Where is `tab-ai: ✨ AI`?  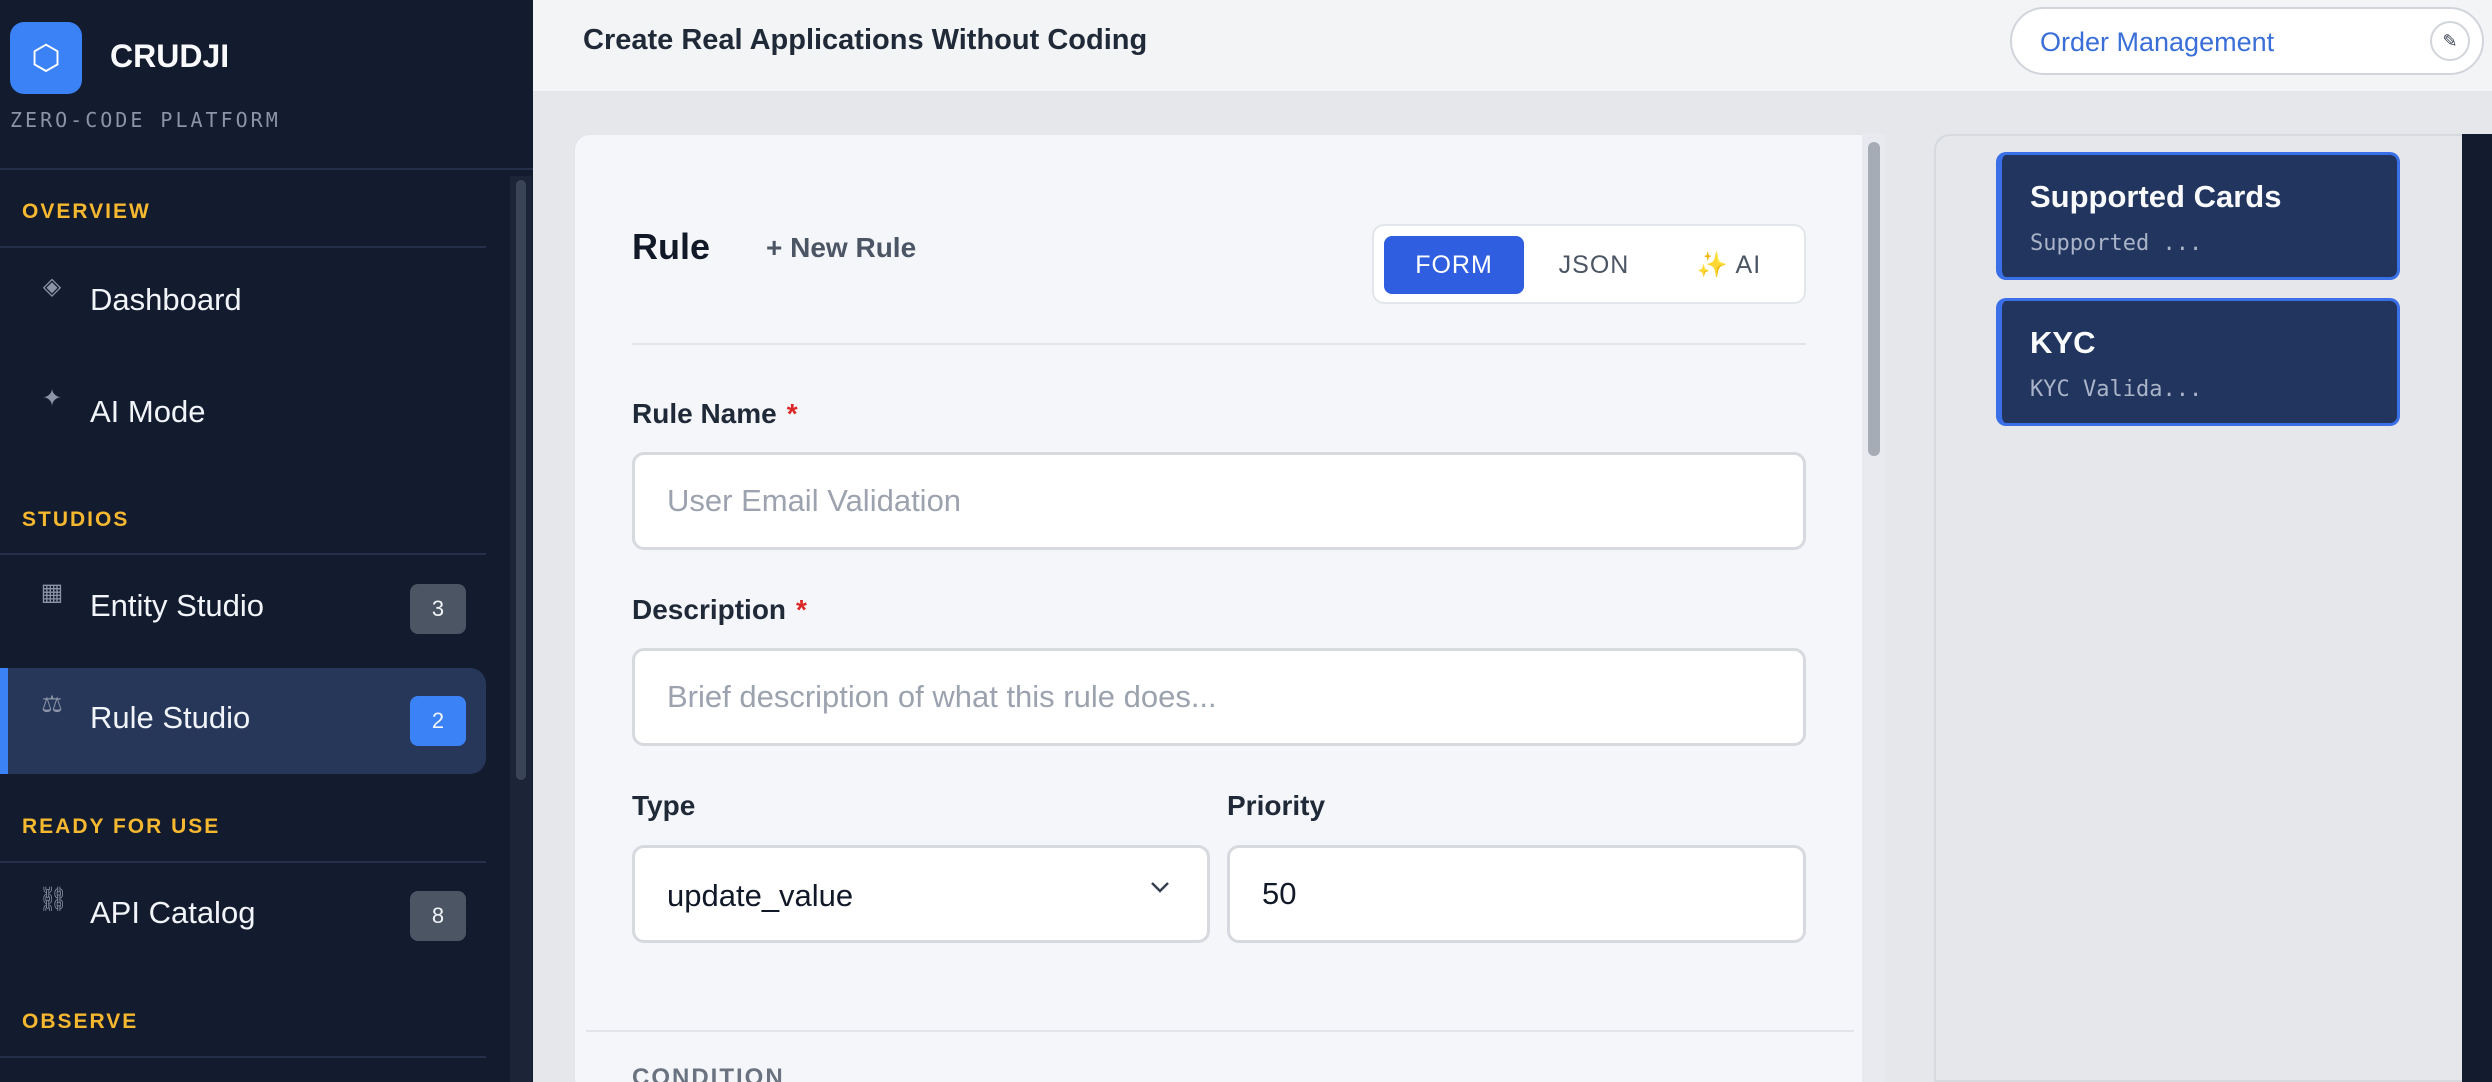
tab-ai: ✨ AI is located at coordinates (1729, 265).